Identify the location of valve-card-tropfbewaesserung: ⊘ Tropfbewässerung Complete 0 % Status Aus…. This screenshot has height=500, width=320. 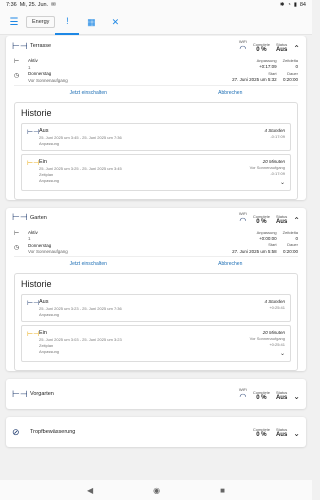
(156, 432).